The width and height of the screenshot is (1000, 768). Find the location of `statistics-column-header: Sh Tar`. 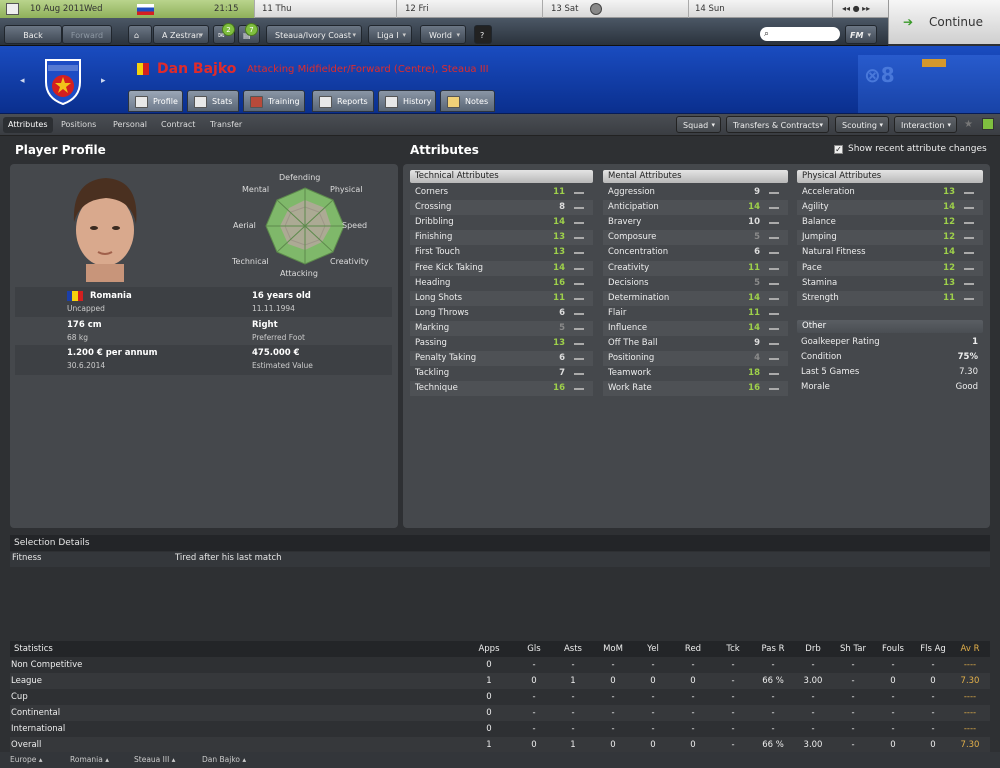

statistics-column-header: Sh Tar is located at coordinates (853, 649).